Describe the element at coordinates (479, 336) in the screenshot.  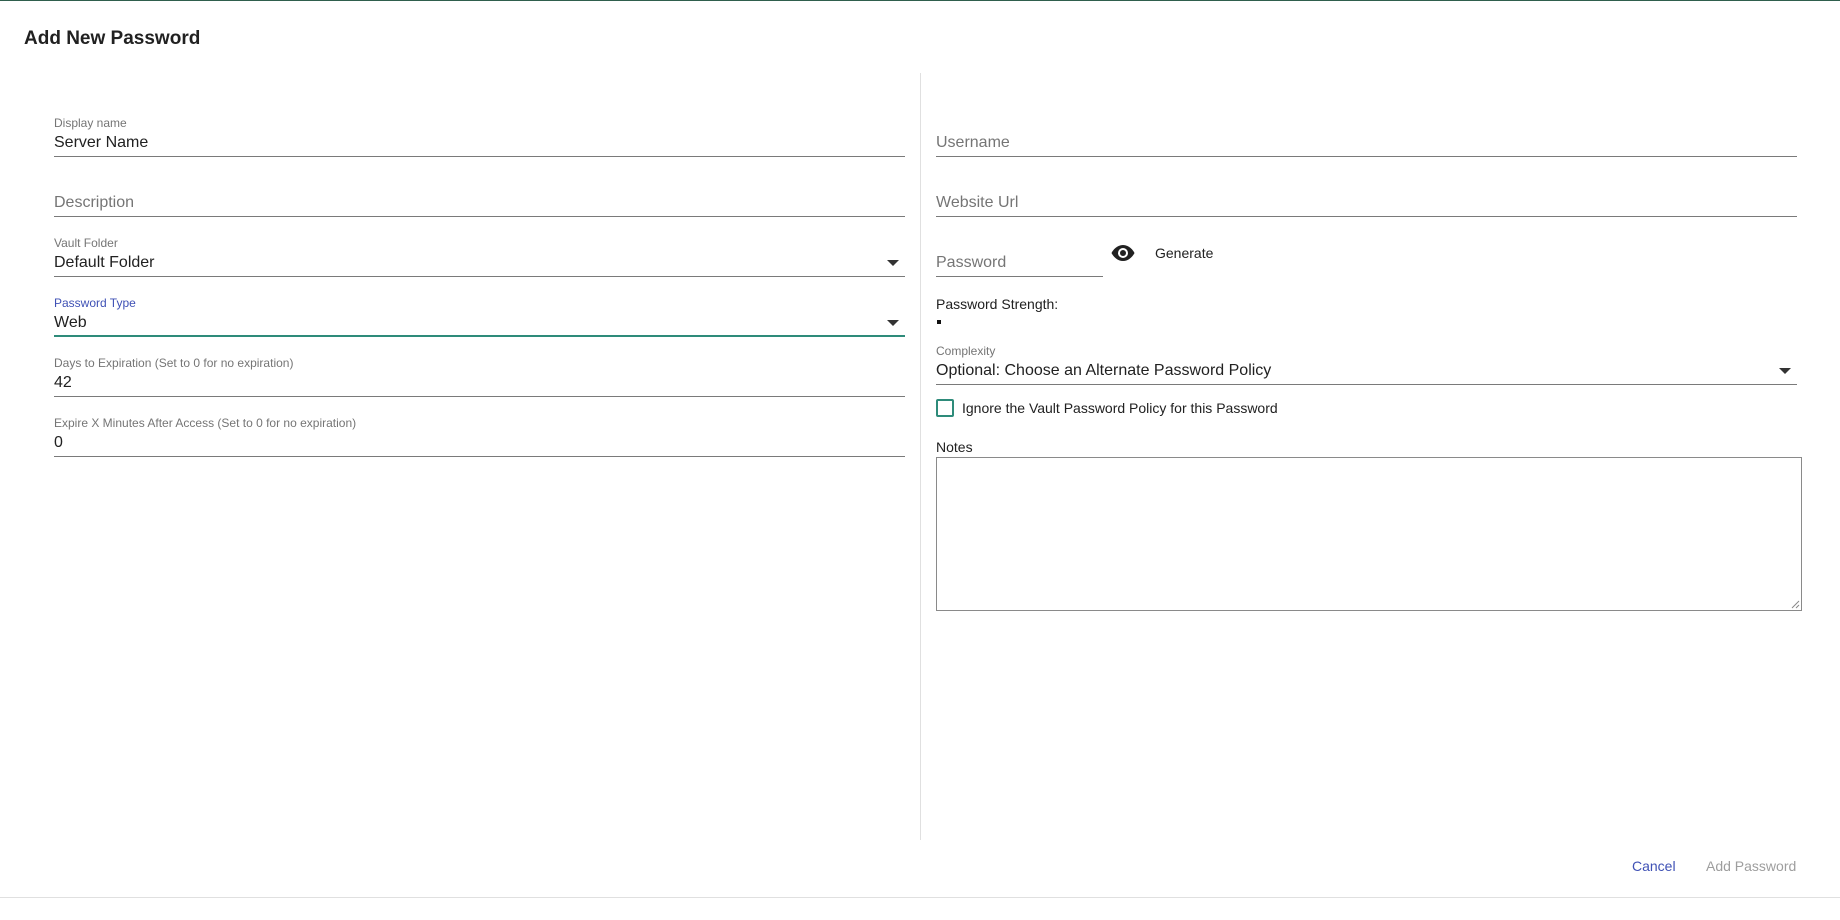
I see `password-type-underline` at that location.